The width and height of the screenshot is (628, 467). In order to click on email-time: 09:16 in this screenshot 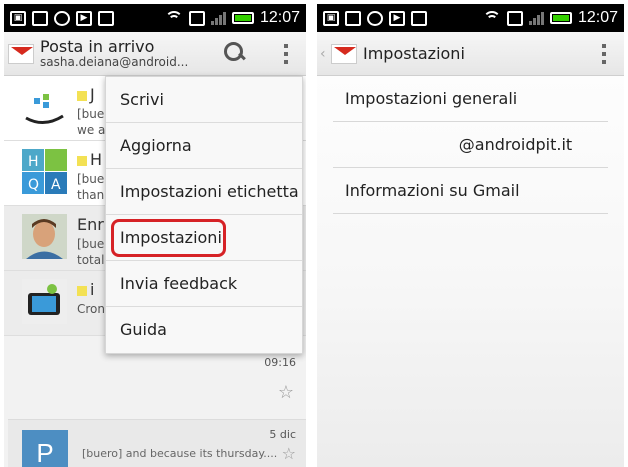, I will do `click(280, 362)`.